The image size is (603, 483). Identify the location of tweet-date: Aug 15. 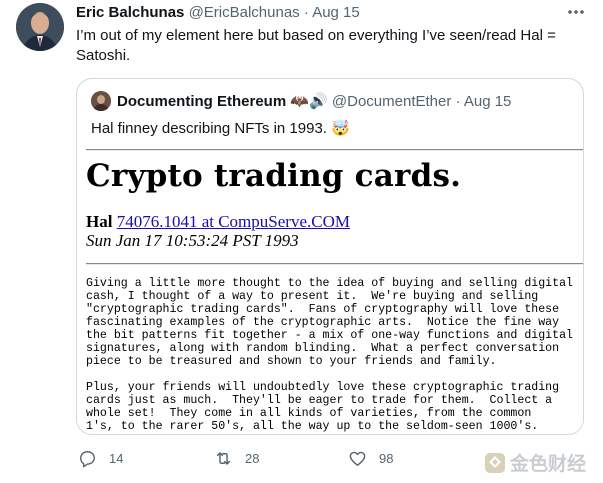
(336, 12).